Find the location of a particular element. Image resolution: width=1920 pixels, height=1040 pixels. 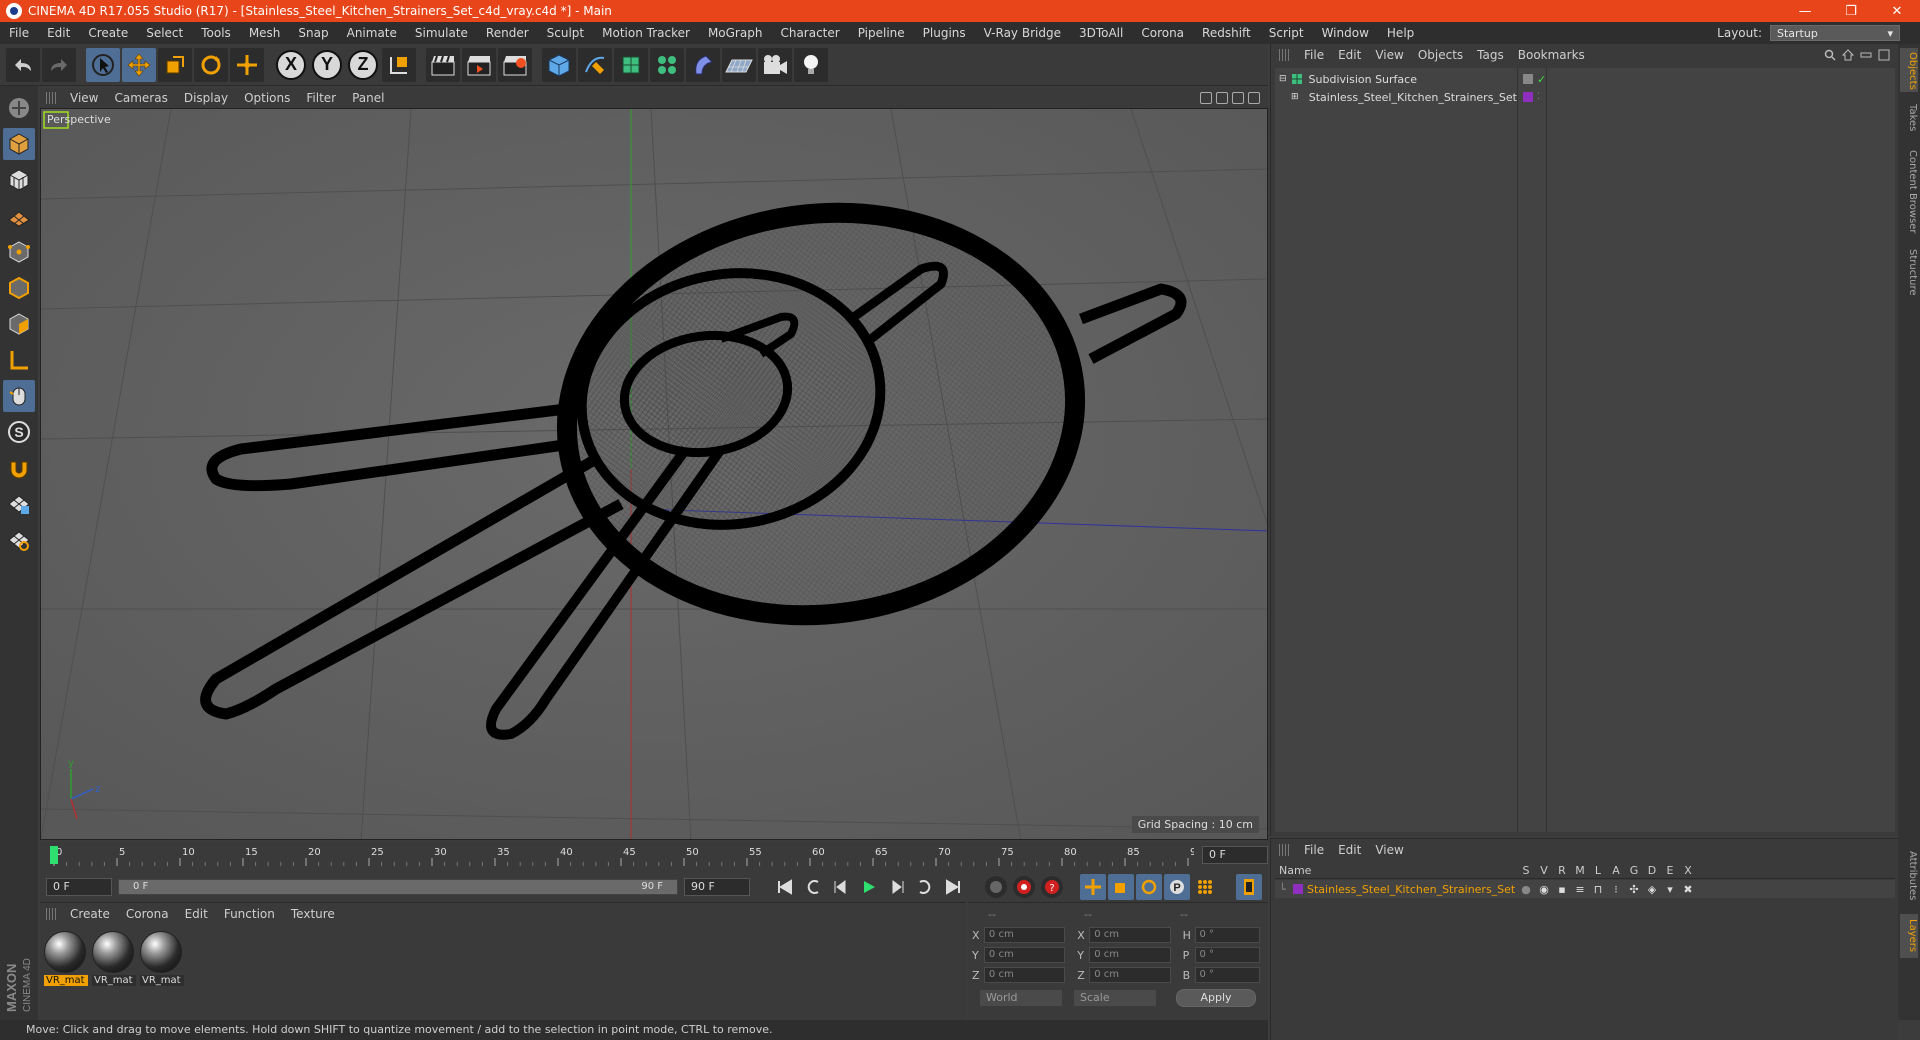

render-settings-button is located at coordinates (515, 64).